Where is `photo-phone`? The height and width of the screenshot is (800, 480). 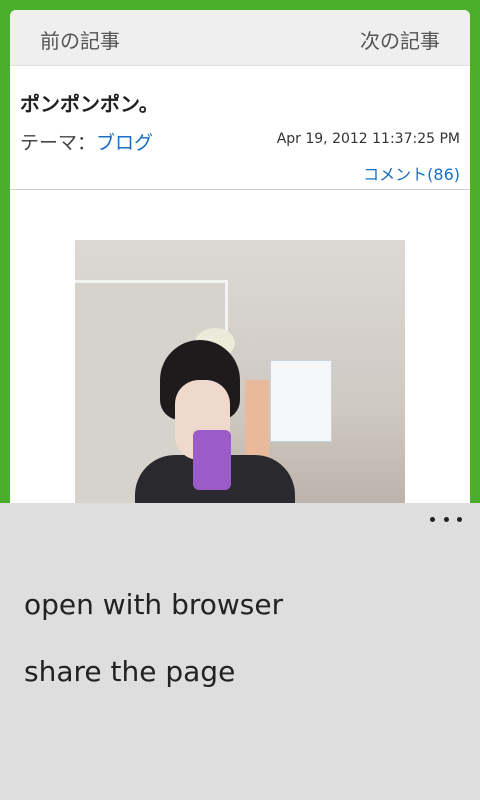
photo-phone is located at coordinates (212, 460).